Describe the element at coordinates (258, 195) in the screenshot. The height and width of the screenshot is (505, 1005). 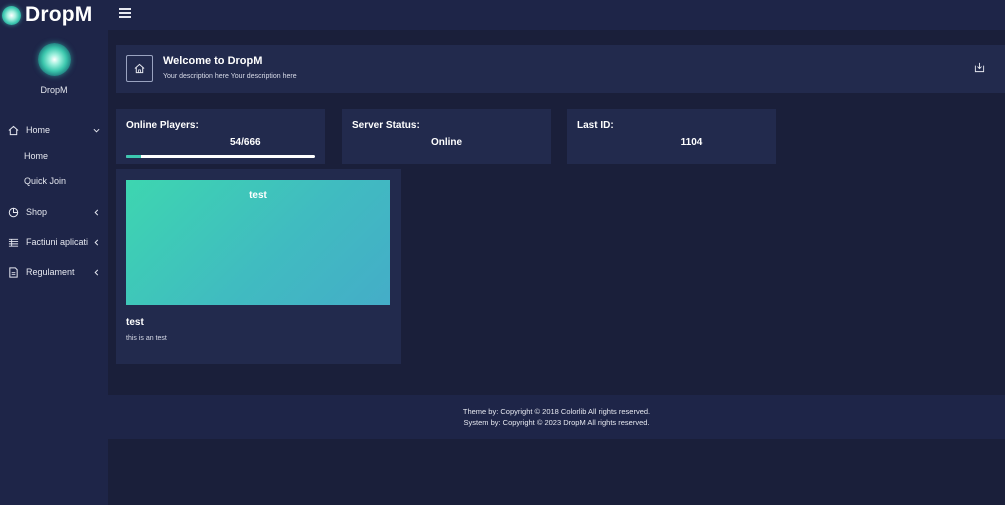
I see `card-image-caption: test` at that location.